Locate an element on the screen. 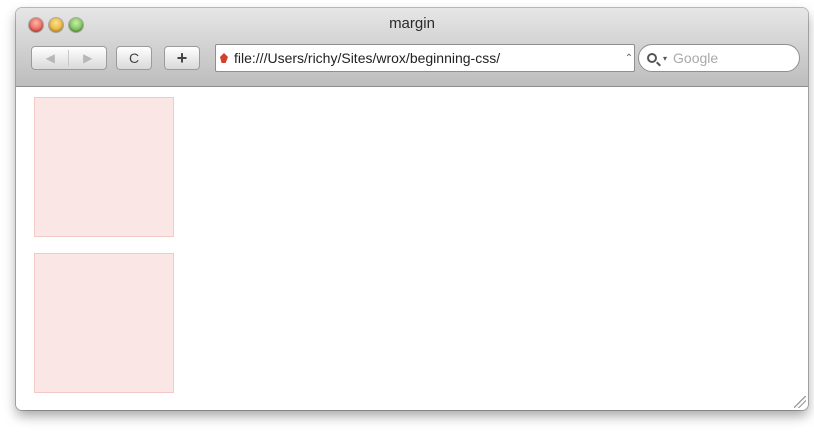 This screenshot has width=814, height=434. window-title: margin is located at coordinates (412, 23).